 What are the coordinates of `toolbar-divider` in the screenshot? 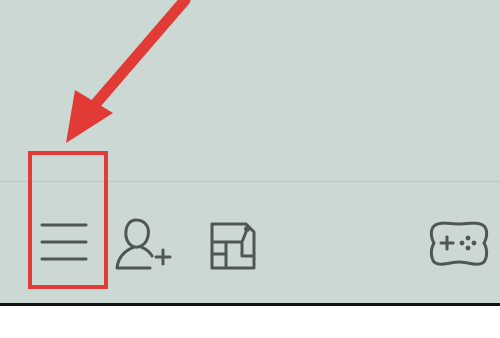 It's located at (250, 181).